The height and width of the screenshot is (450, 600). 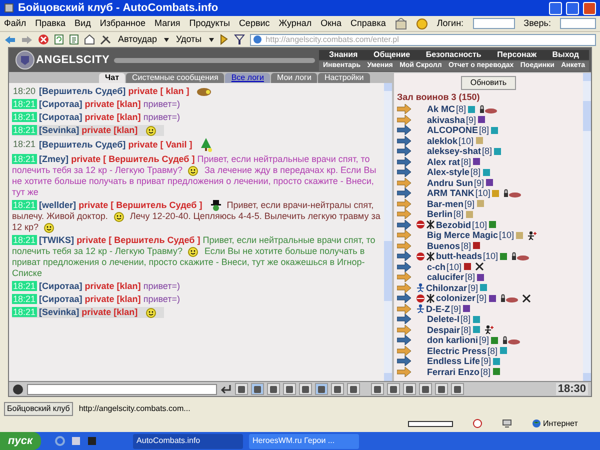 What do you see at coordinates (123, 23) in the screenshot?
I see `menu-item: Избранное` at bounding box center [123, 23].